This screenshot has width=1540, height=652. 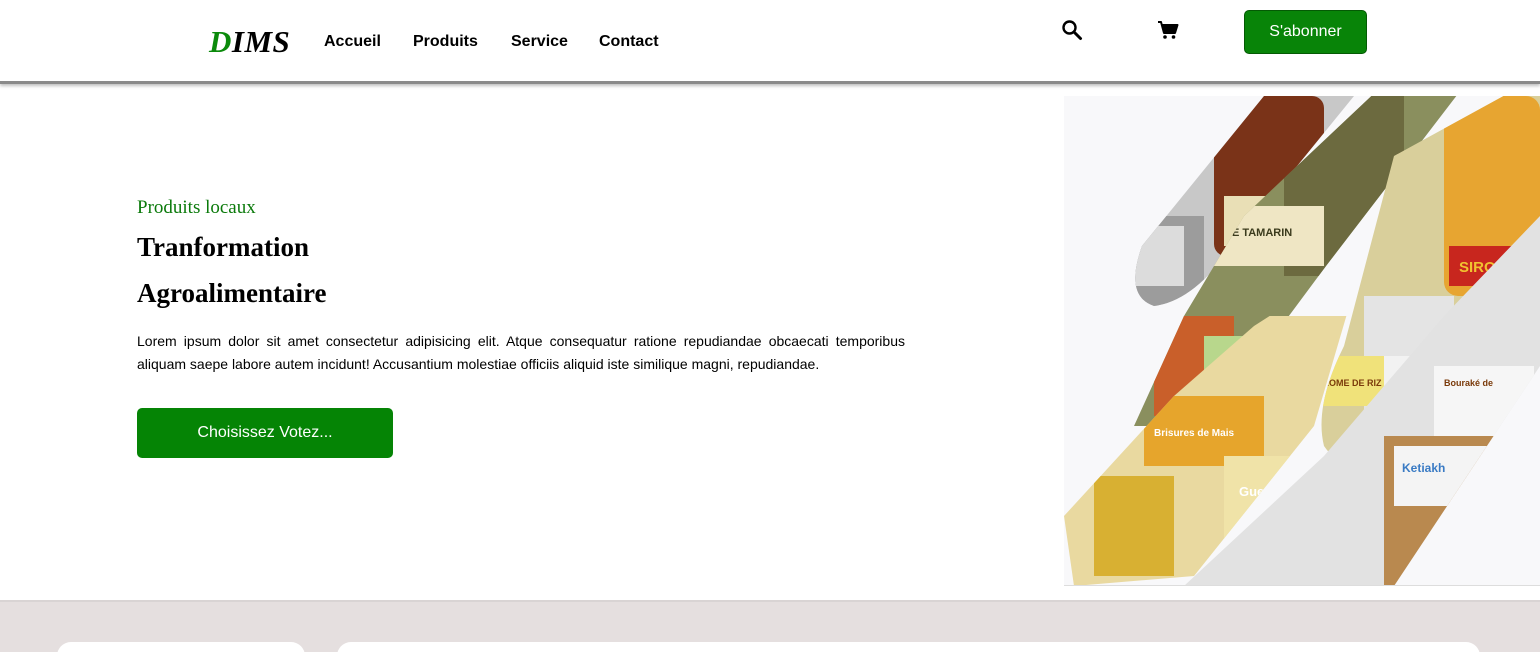 What do you see at coordinates (220, 41) in the screenshot?
I see `logo-initial: D` at bounding box center [220, 41].